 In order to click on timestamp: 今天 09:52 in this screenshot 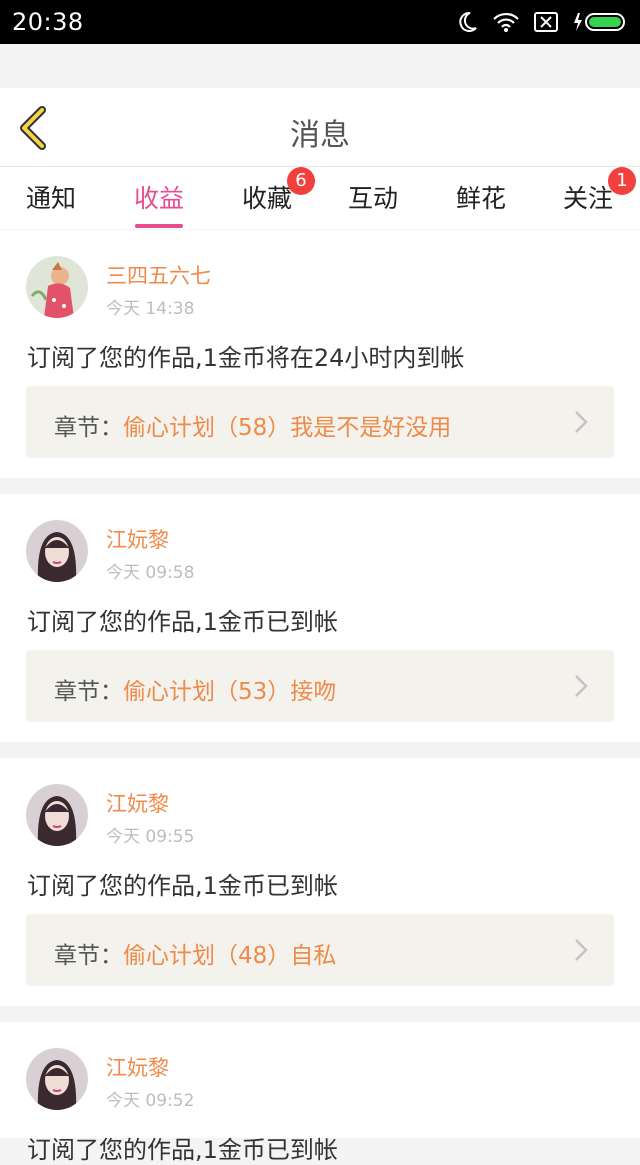, I will do `click(150, 1101)`.